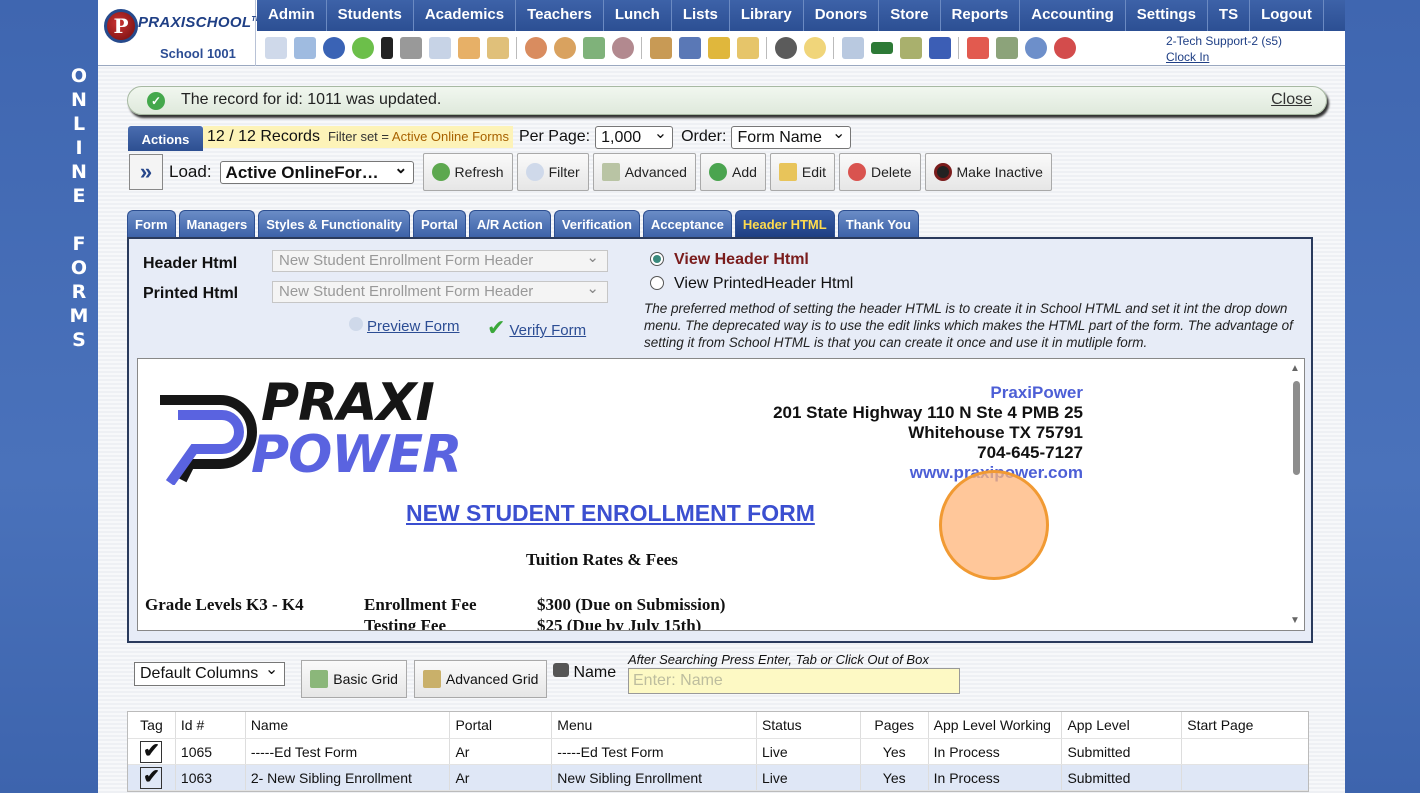 The height and width of the screenshot is (793, 1420). What do you see at coordinates (747, 48) in the screenshot?
I see `transfer-icon` at bounding box center [747, 48].